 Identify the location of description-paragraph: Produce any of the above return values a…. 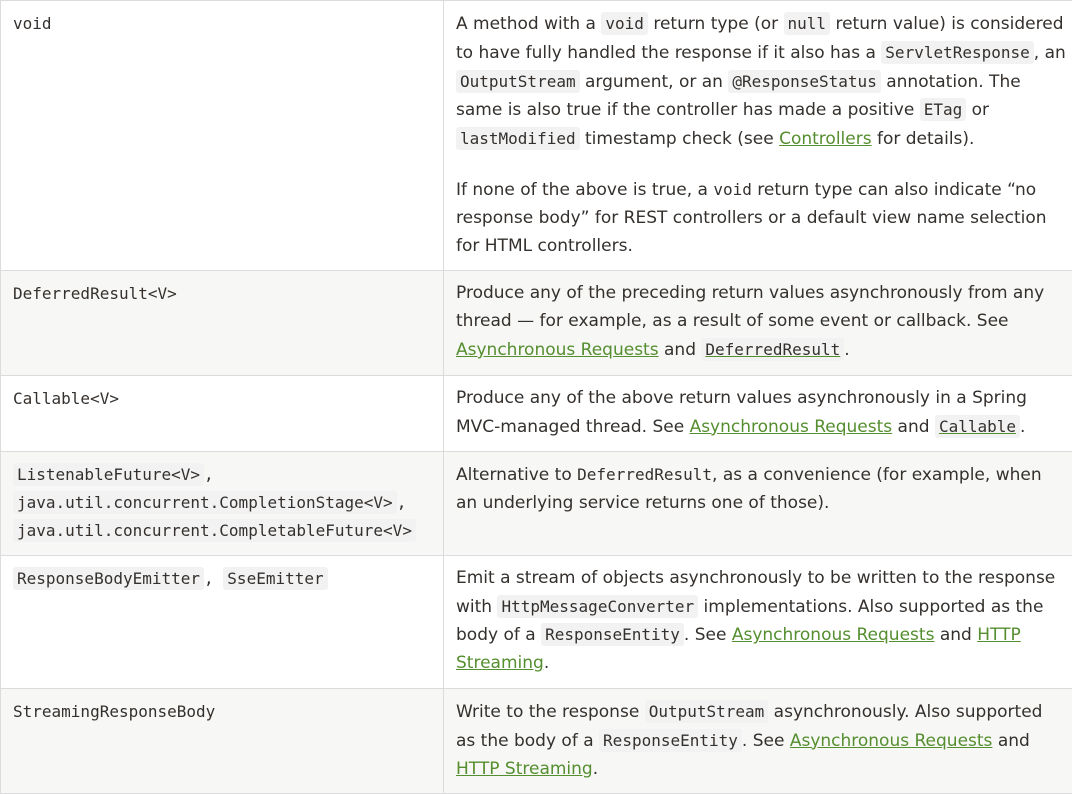
(761, 413).